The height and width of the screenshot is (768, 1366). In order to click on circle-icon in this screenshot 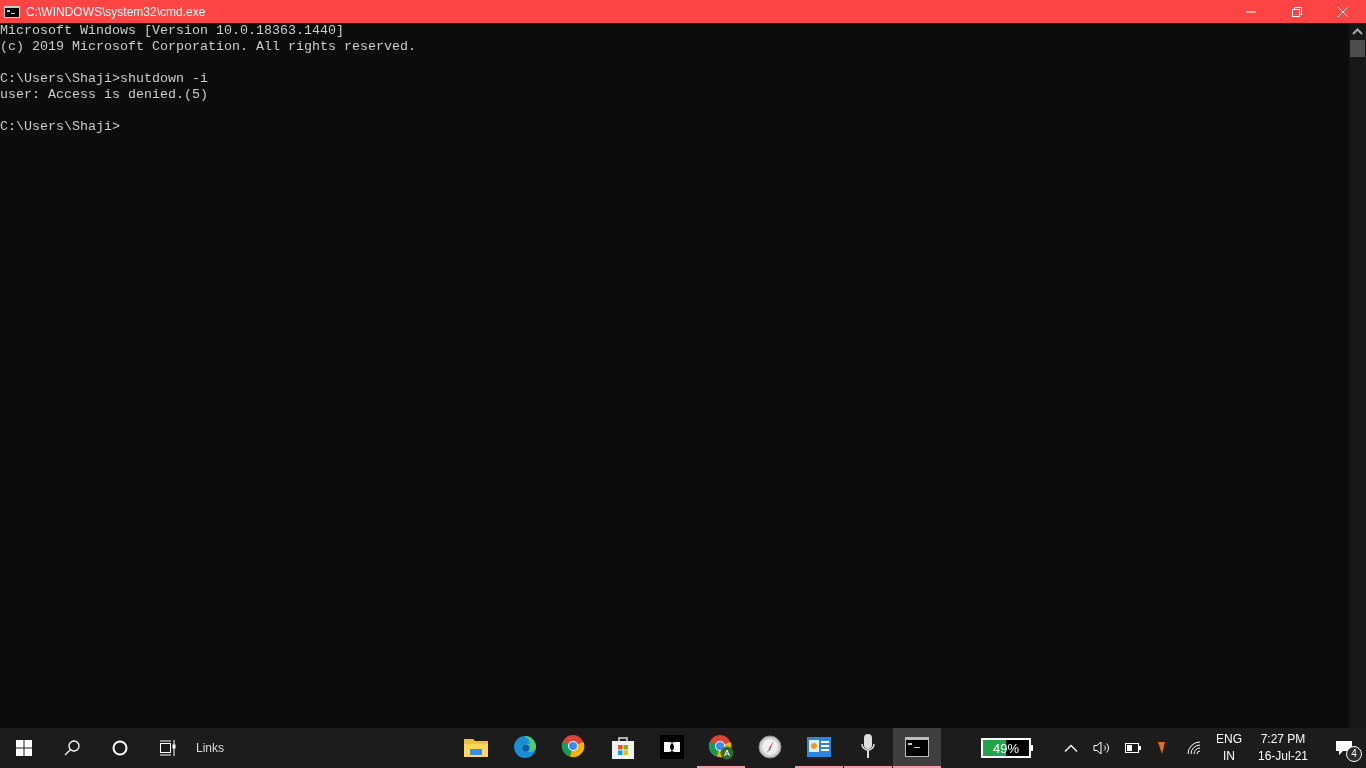, I will do `click(120, 748)`.